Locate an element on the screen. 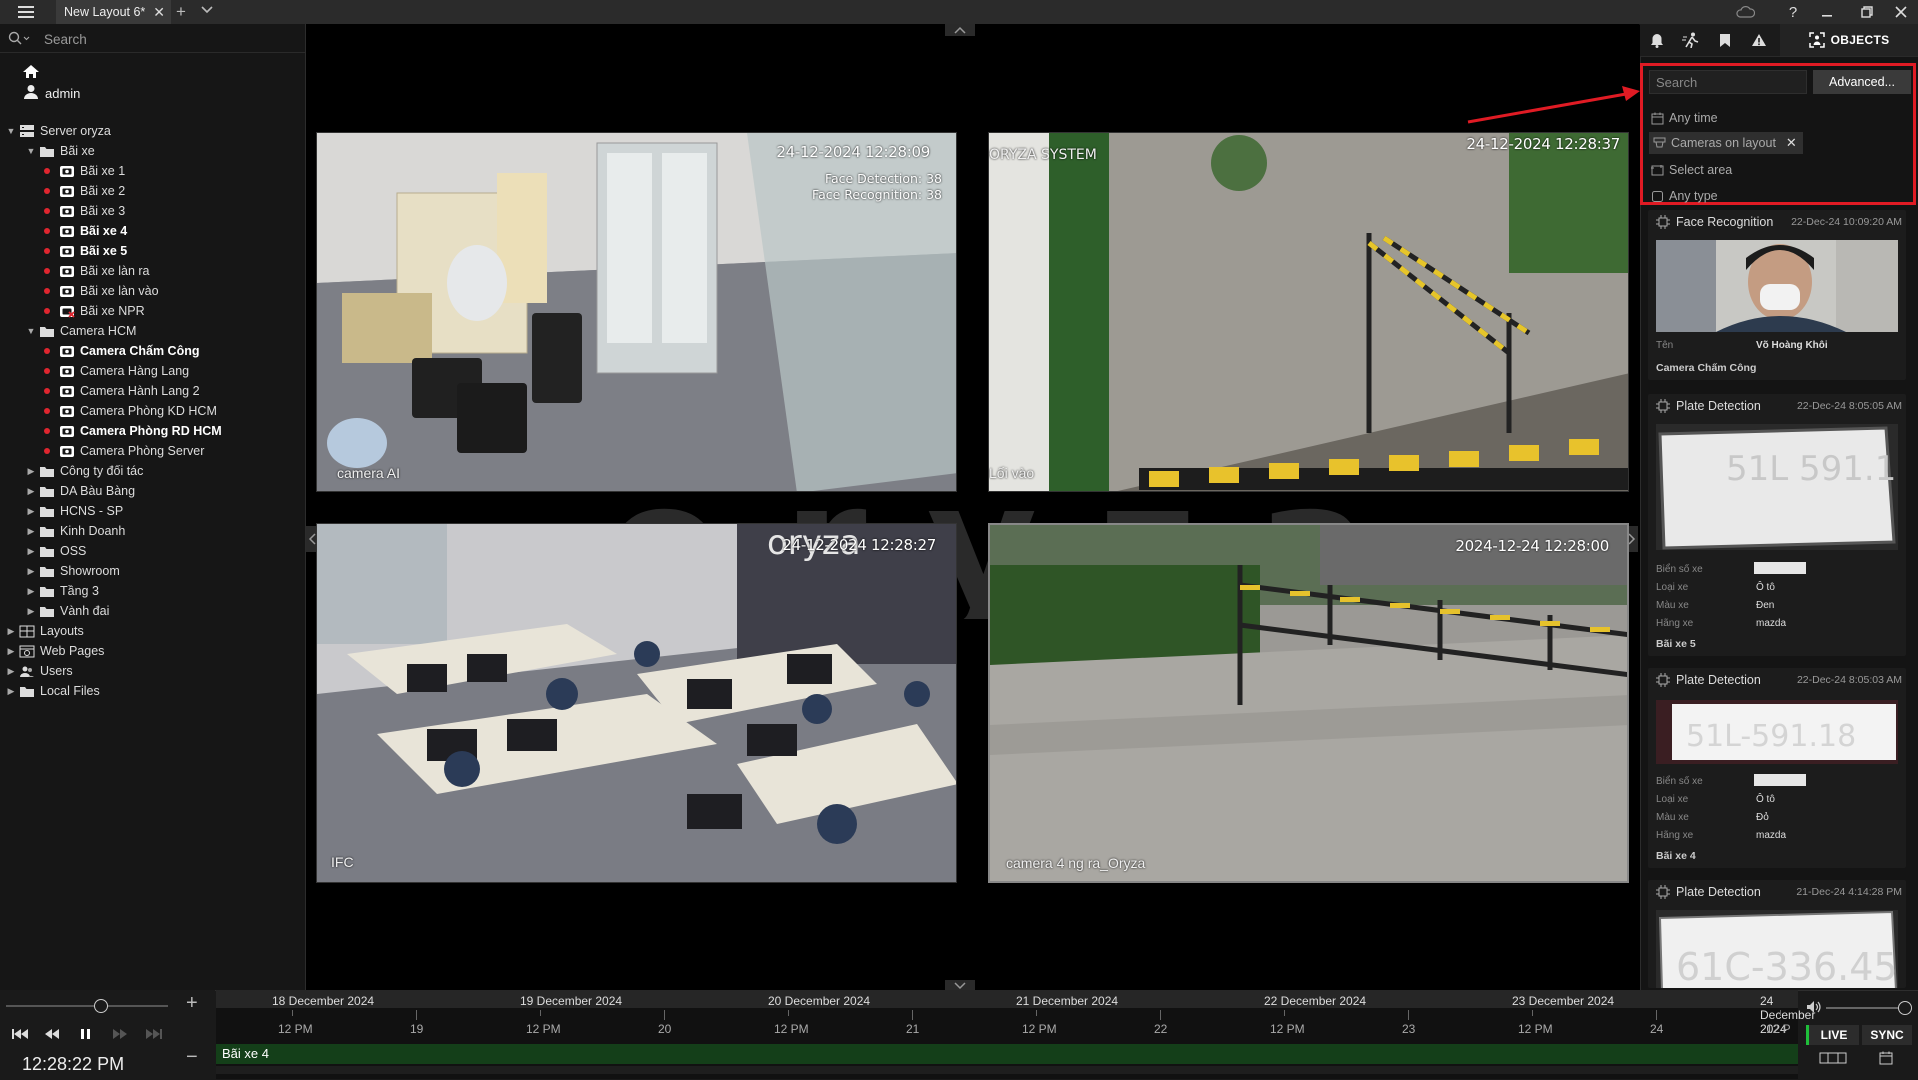 This screenshot has width=1918, height=1080. collapse-top-button is located at coordinates (960, 30).